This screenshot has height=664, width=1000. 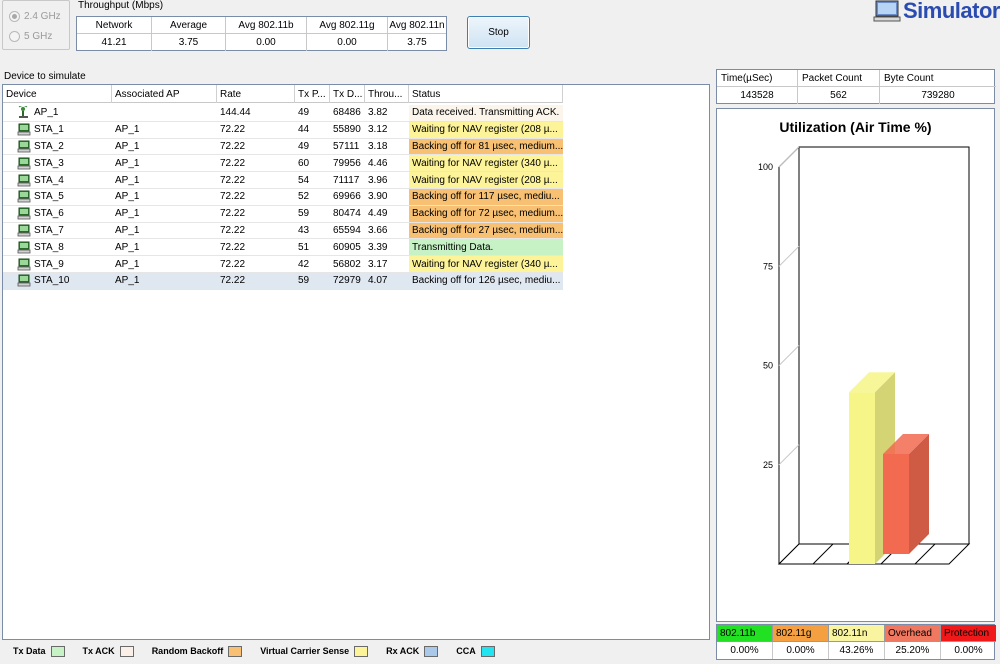 I want to click on tx-data-cell: 72979, so click(x=347, y=281).